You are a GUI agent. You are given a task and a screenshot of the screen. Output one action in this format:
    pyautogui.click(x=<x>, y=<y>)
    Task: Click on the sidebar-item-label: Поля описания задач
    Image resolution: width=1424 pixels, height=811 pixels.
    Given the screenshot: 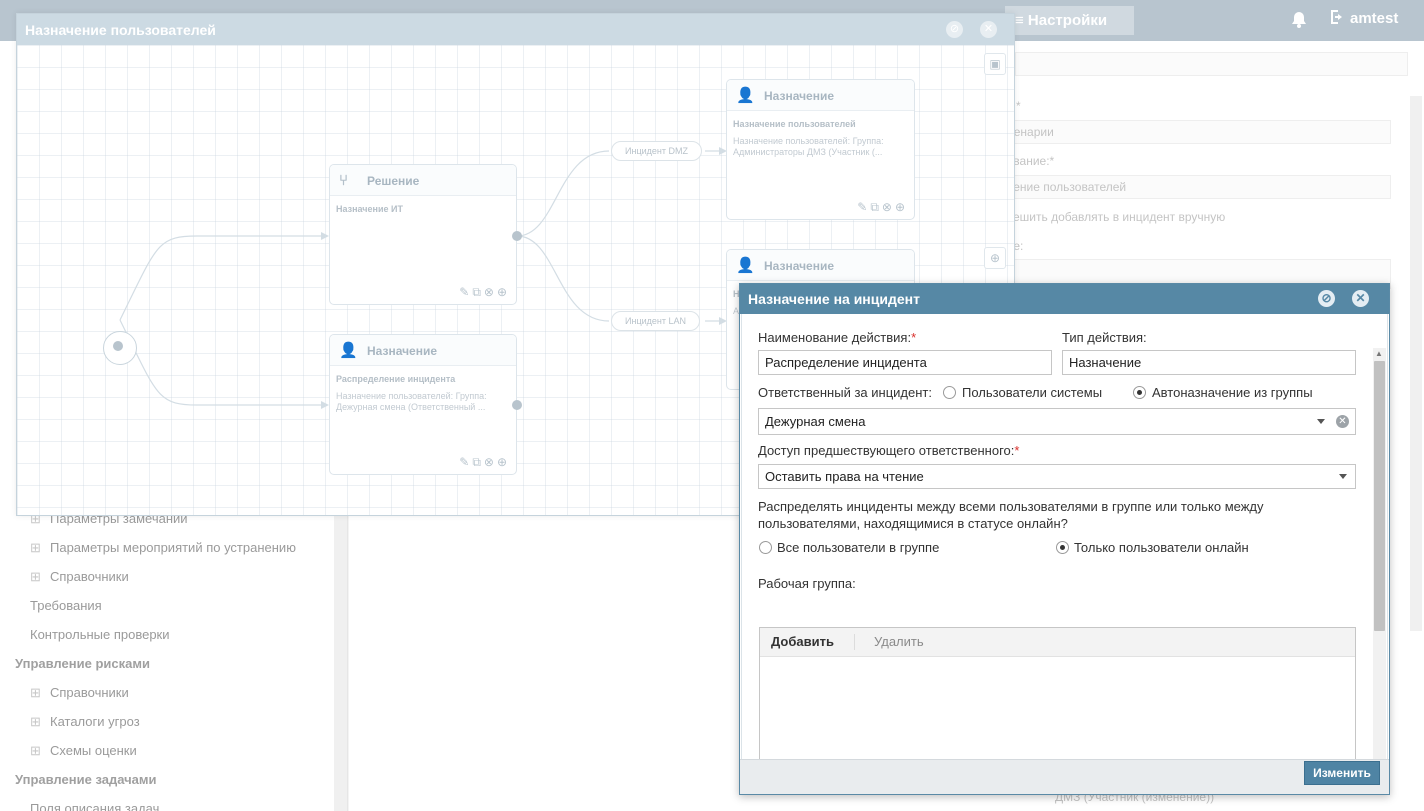 What is the action you would take?
    pyautogui.click(x=95, y=806)
    